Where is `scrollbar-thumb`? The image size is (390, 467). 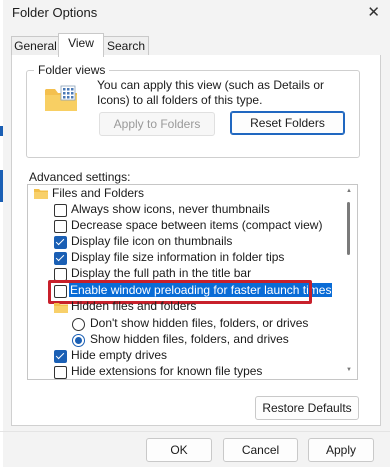 scrollbar-thumb is located at coordinates (348, 228).